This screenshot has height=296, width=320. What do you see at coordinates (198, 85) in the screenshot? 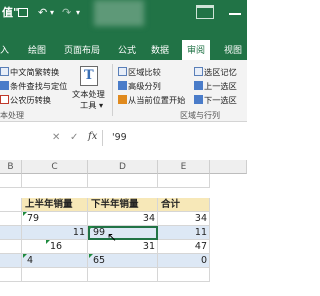
I see `arrow-left-icon` at bounding box center [198, 85].